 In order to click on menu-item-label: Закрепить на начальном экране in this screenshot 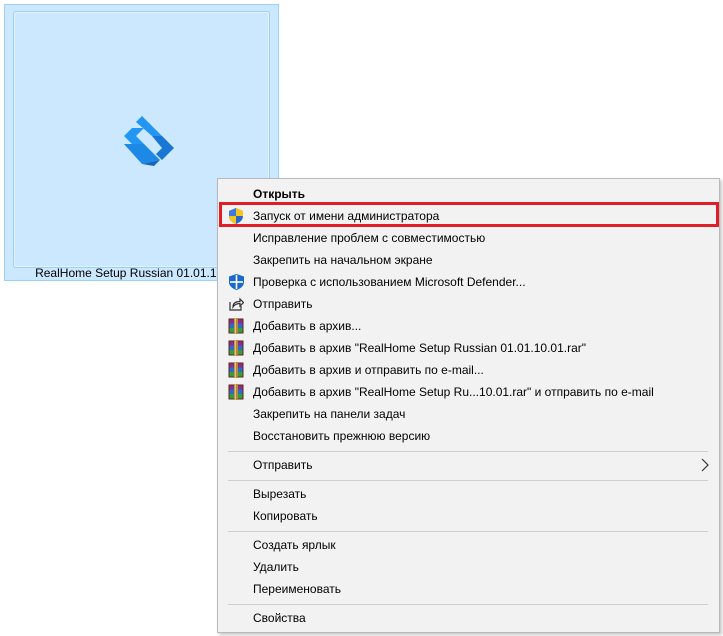, I will do `click(343, 260)`.